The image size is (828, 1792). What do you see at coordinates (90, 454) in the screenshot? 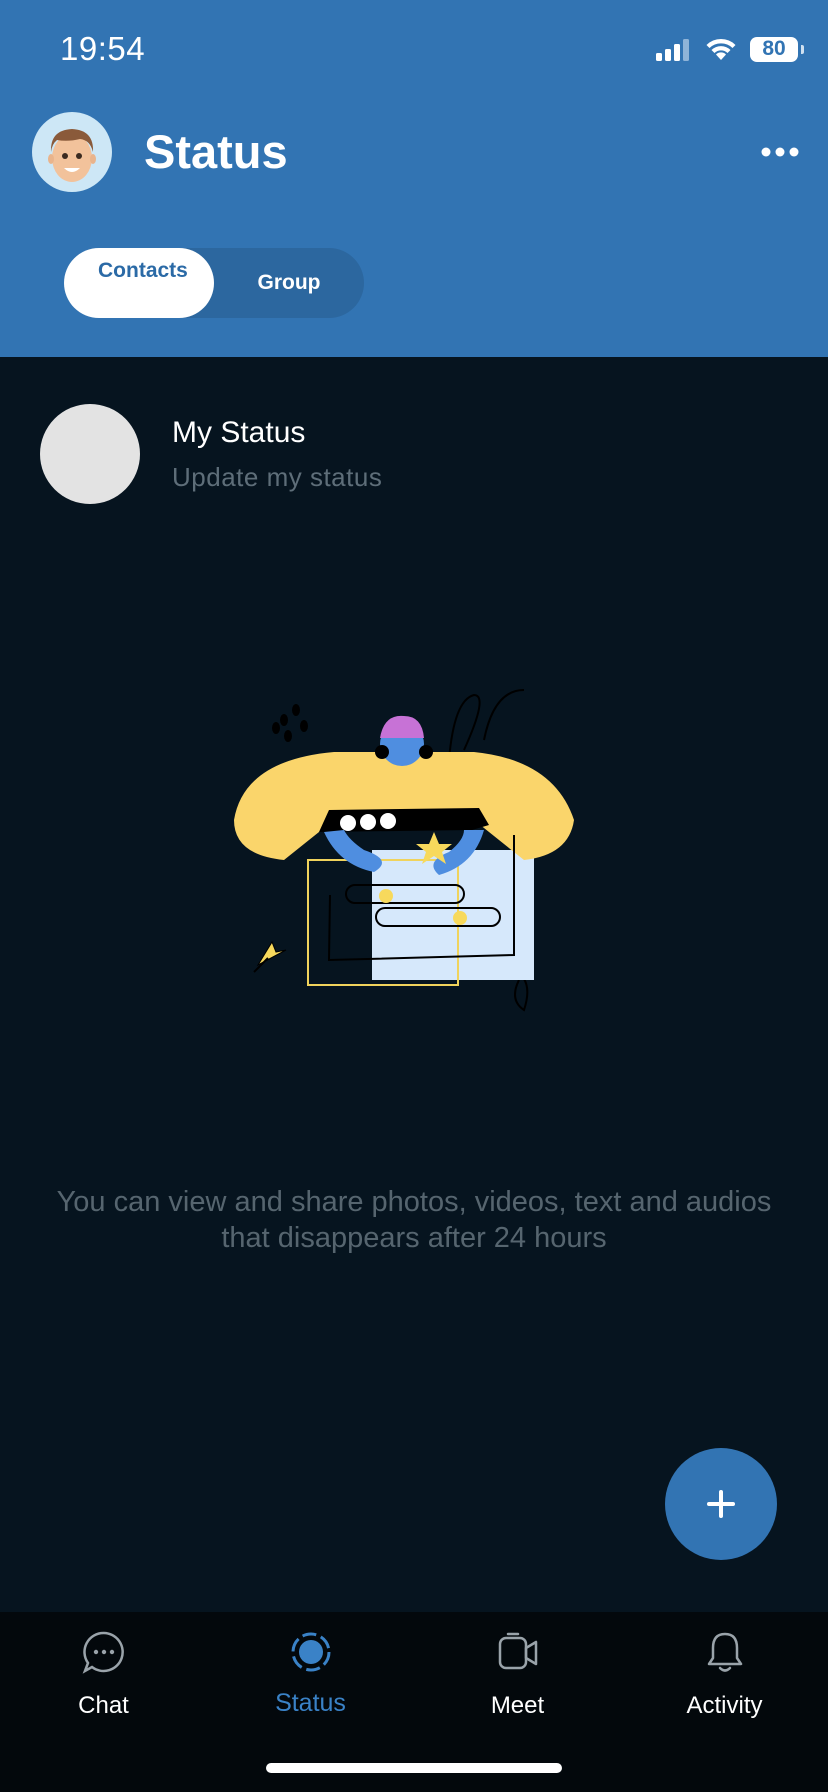
I see `my-status-avatar` at bounding box center [90, 454].